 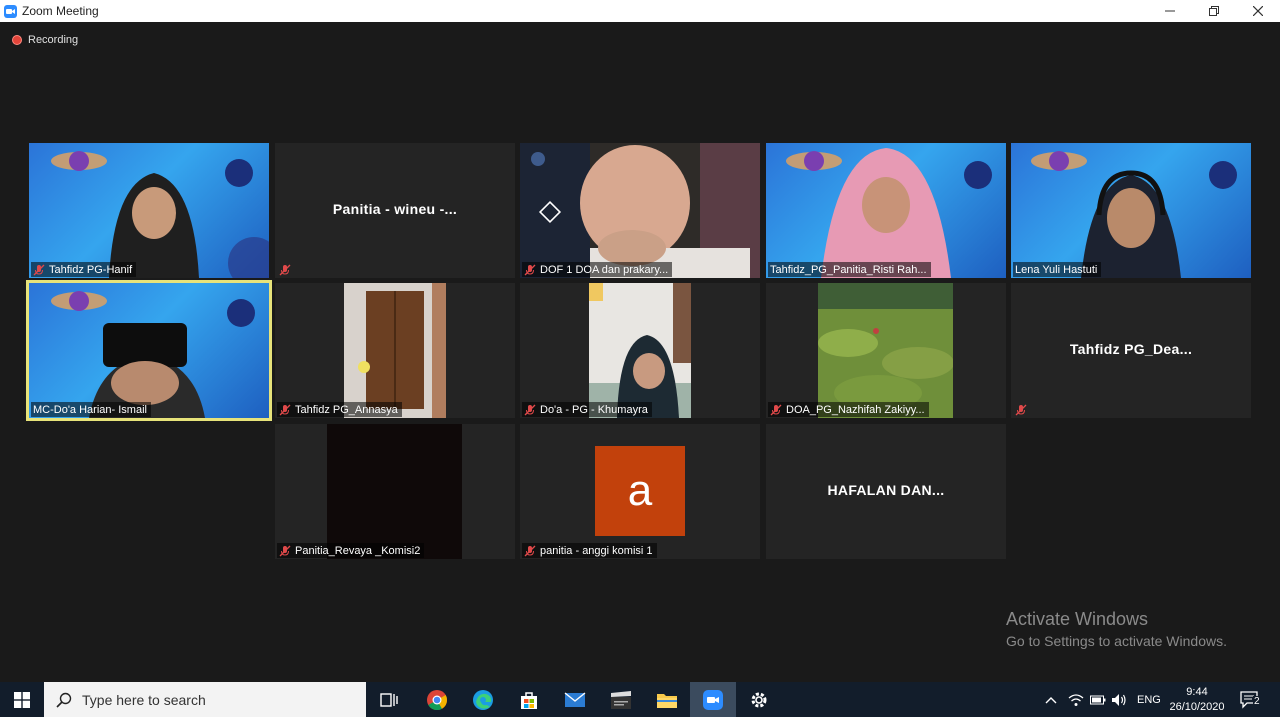 I want to click on task-view-icon, so click(x=389, y=699).